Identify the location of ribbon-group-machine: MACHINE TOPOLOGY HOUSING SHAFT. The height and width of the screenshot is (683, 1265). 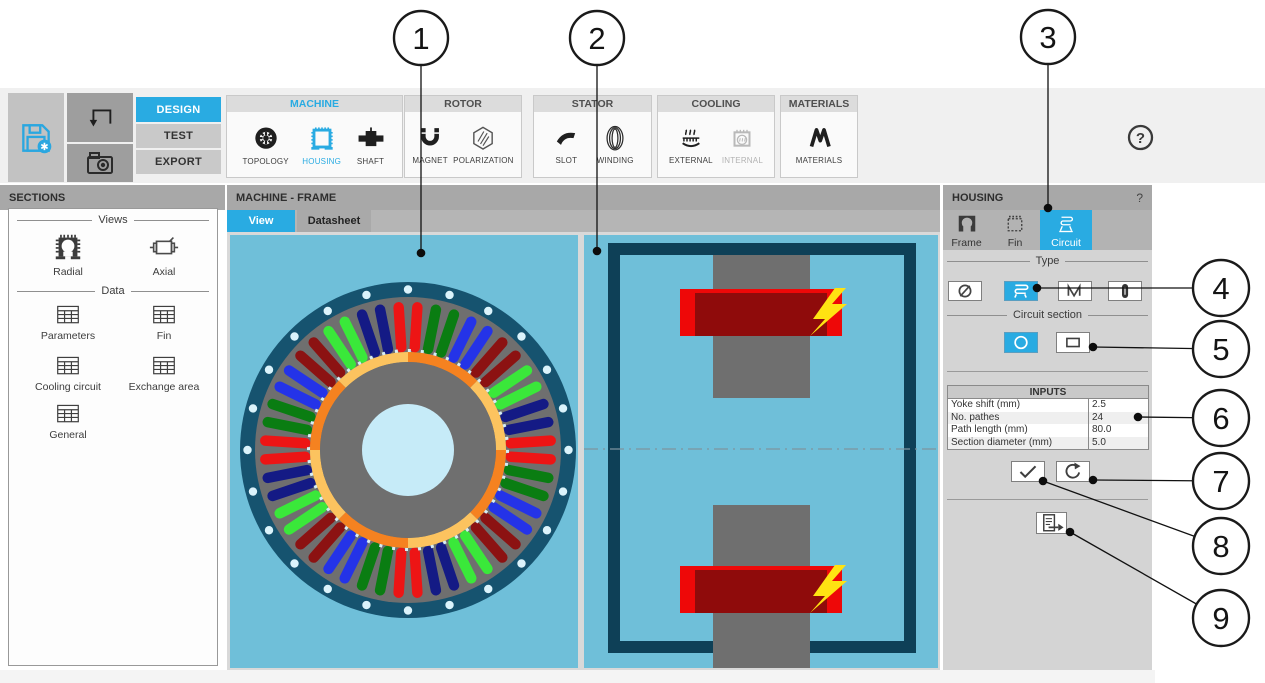
(314, 136).